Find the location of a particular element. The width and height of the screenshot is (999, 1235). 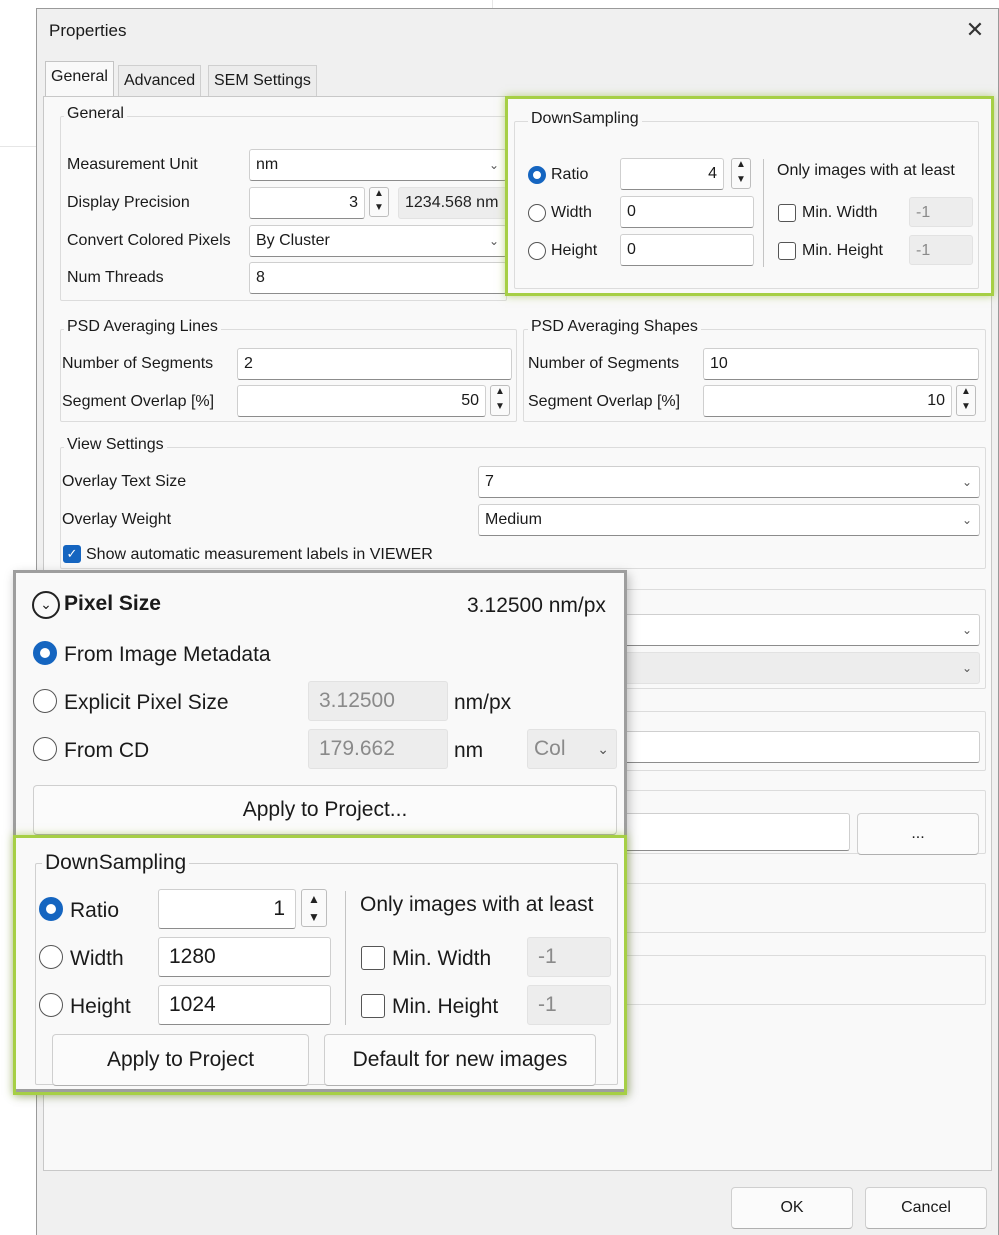

measurement-unit-value: nm is located at coordinates (267, 164).